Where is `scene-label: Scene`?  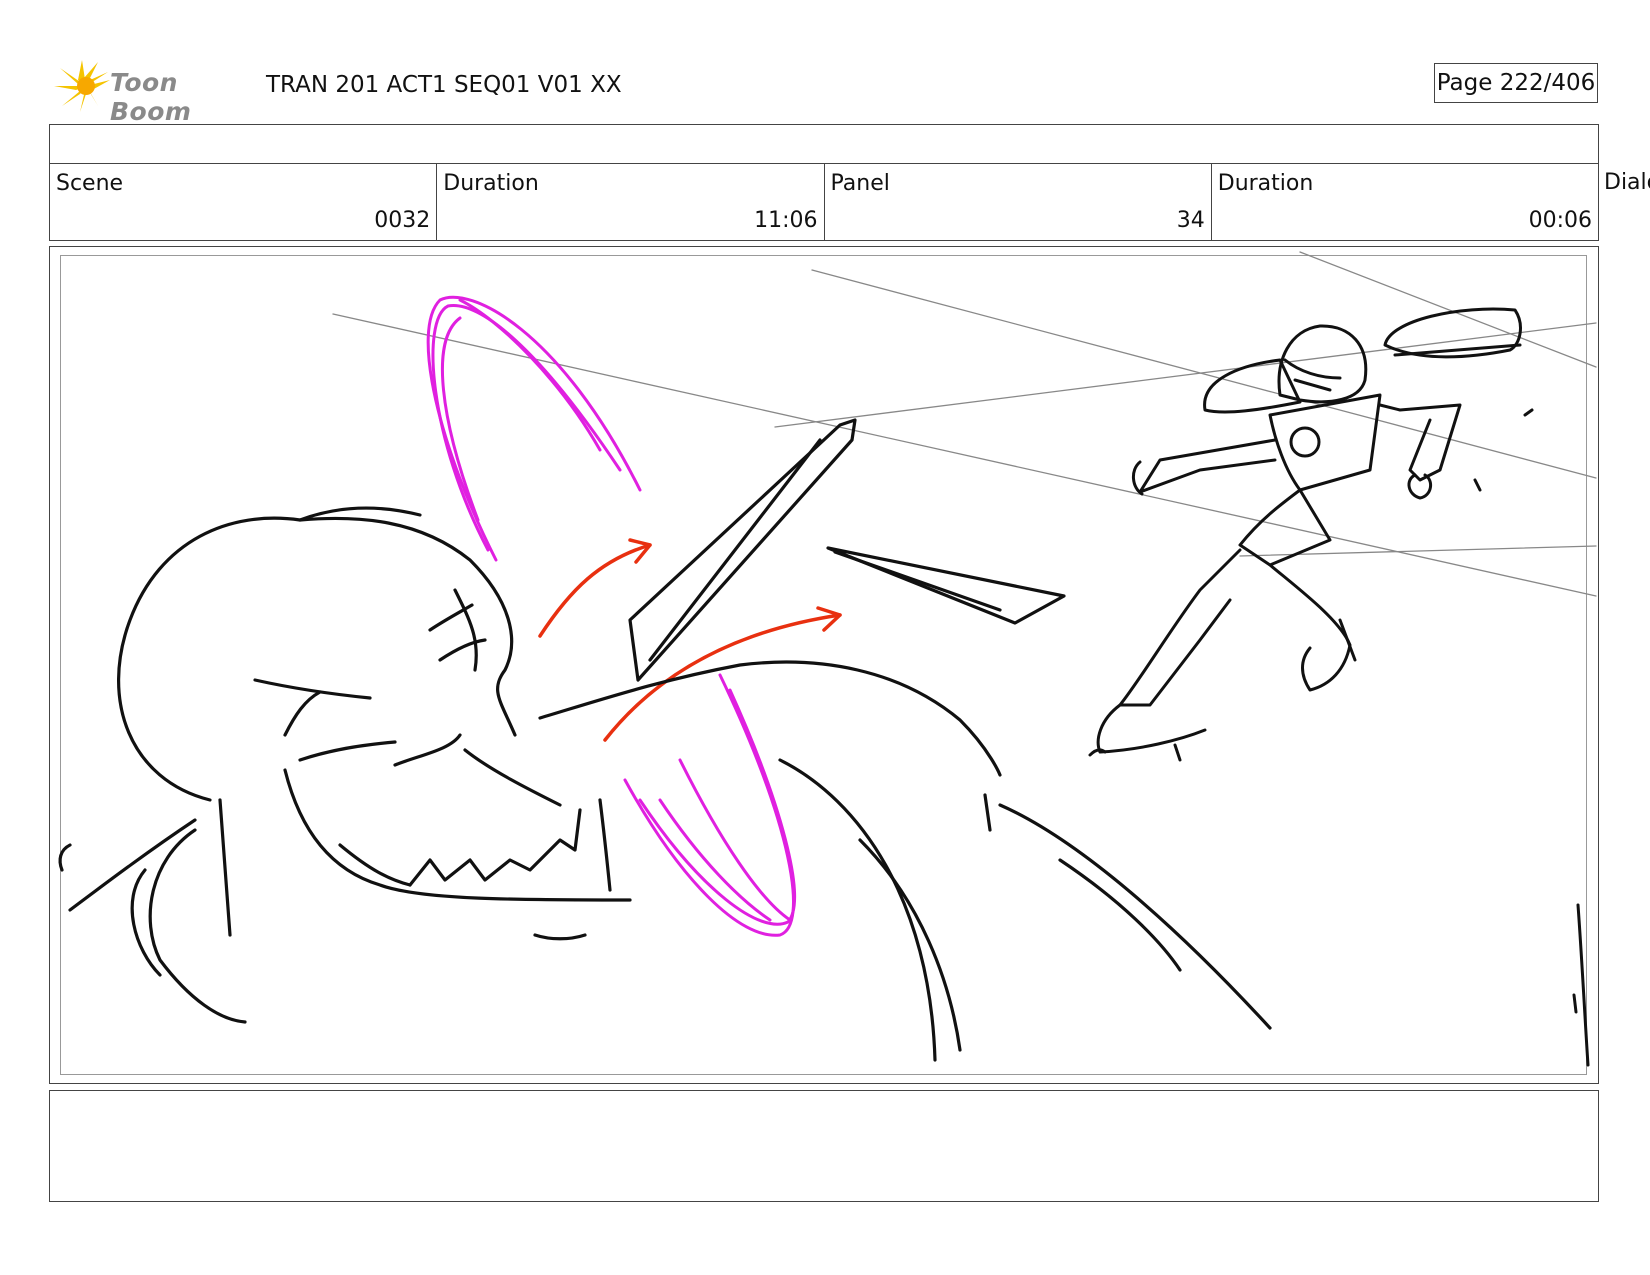 scene-label: Scene is located at coordinates (90, 183).